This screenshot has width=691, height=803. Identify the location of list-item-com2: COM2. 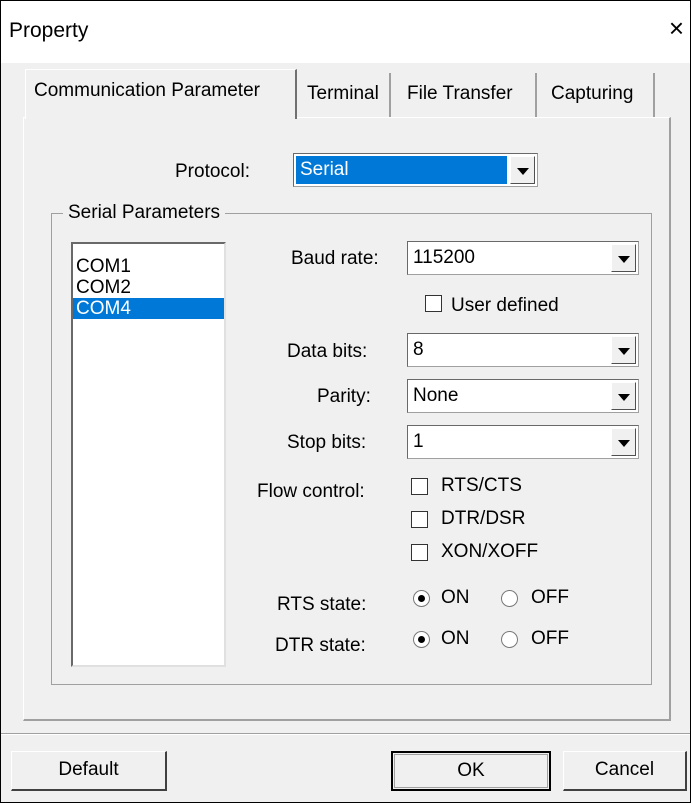
(148, 287).